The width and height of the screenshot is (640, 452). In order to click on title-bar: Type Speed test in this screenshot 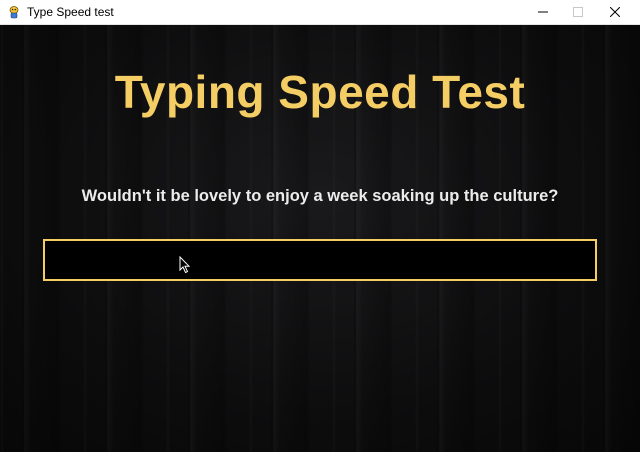, I will do `click(320, 12)`.